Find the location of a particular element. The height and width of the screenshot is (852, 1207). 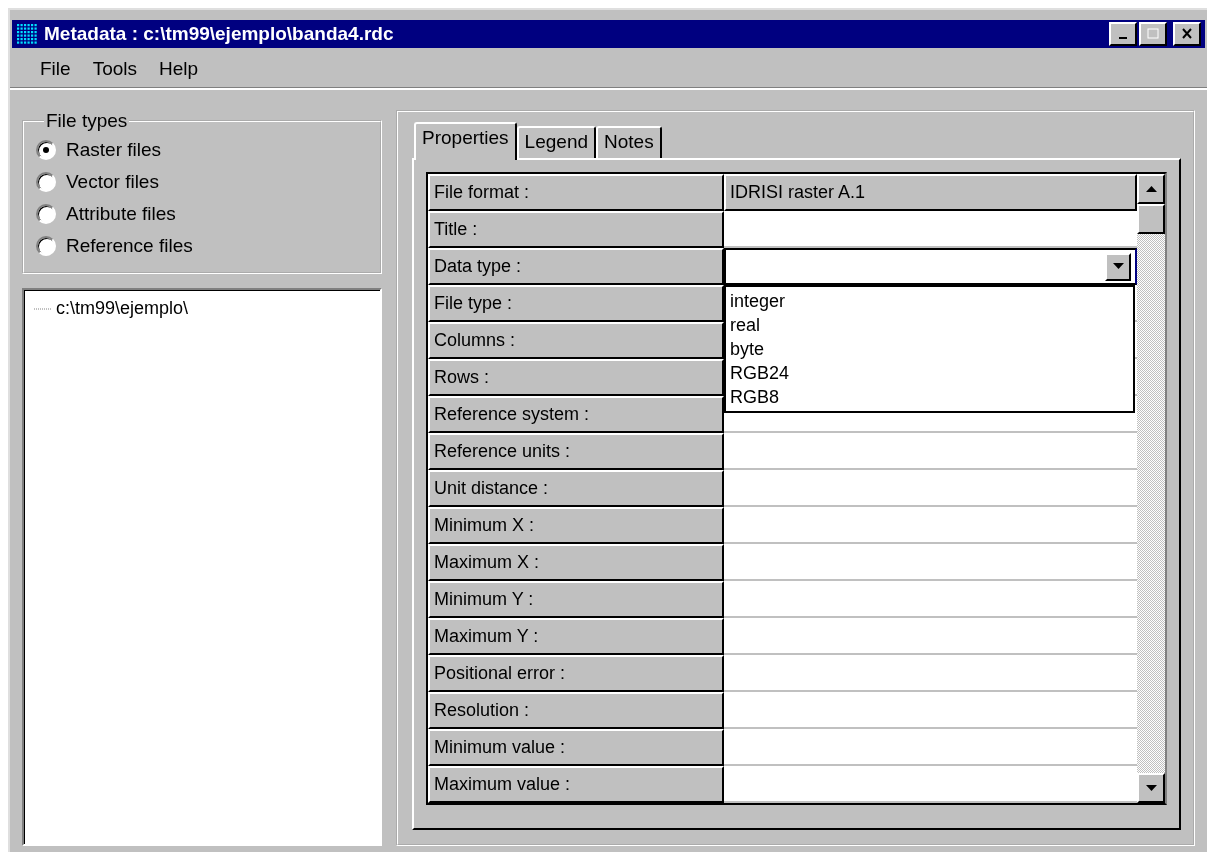

down-arrow-icon is located at coordinates (1151, 788).